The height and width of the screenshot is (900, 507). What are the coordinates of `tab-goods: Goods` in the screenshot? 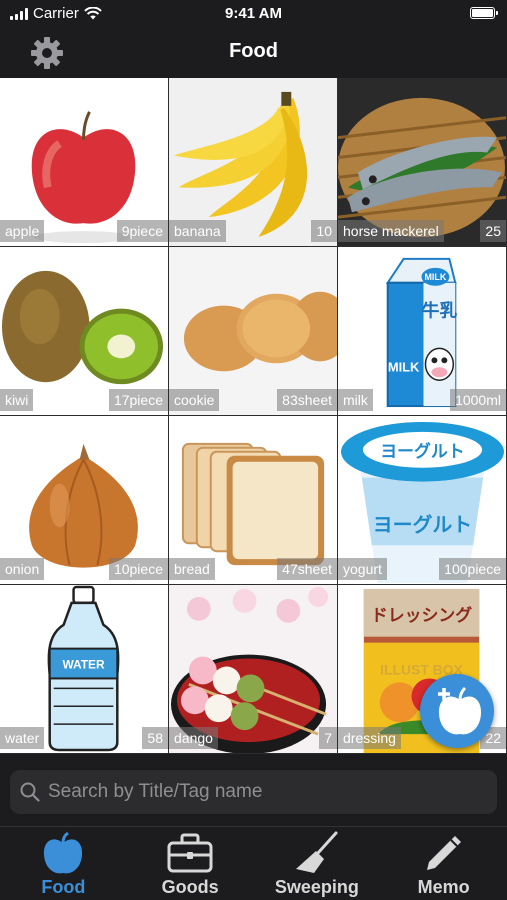 It's located at (190, 863).